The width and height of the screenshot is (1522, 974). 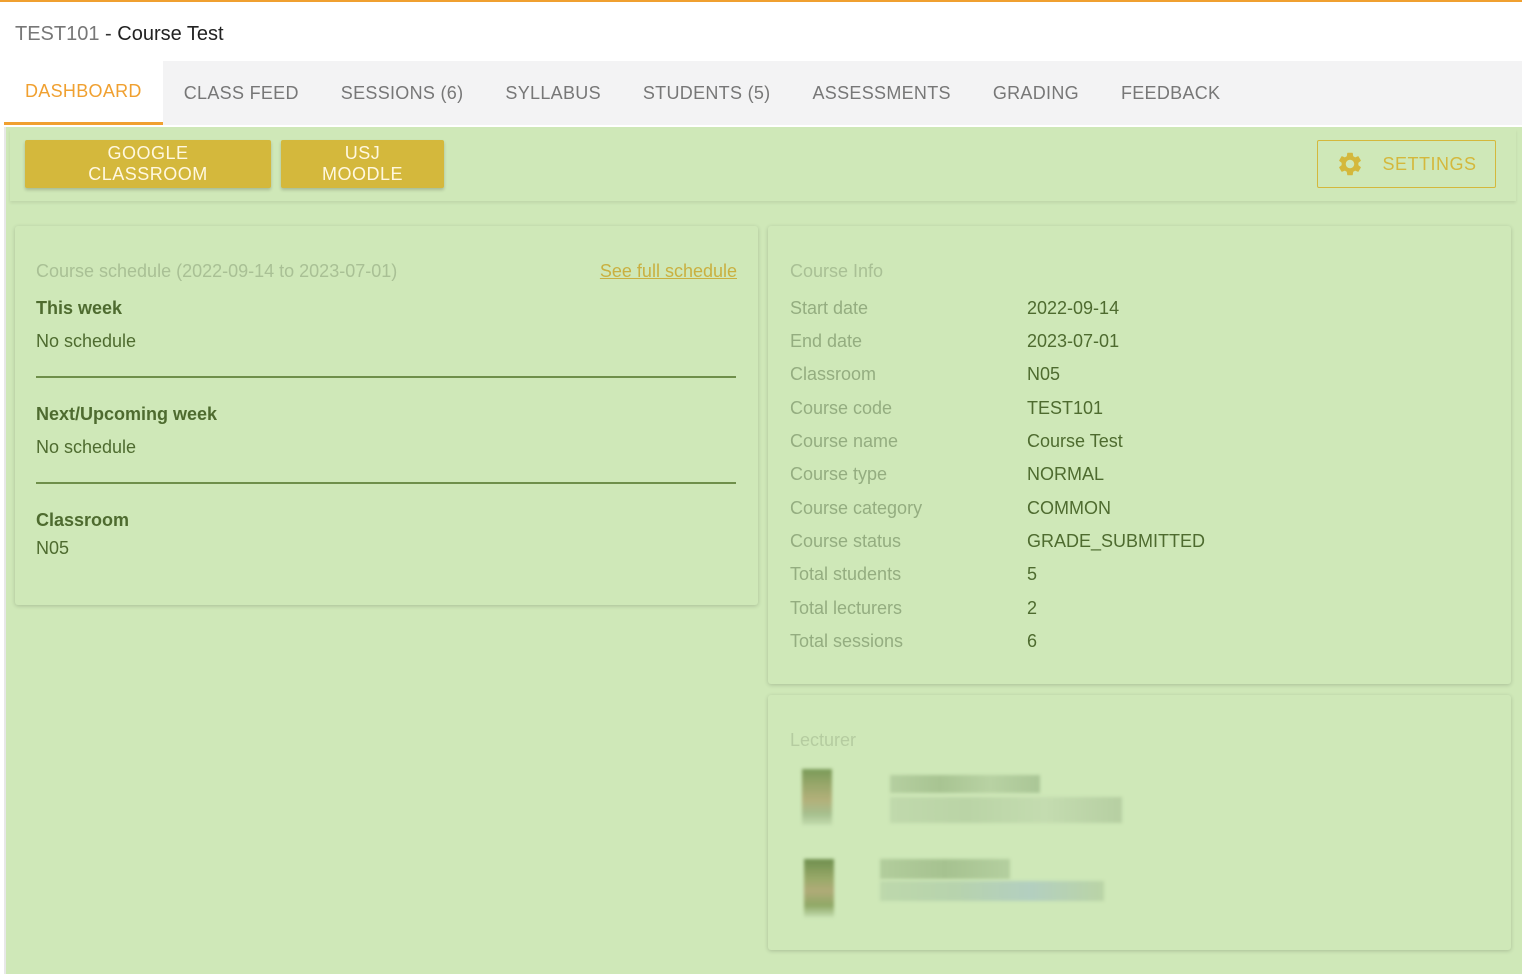 I want to click on course-name-title: Course Test, so click(x=170, y=34).